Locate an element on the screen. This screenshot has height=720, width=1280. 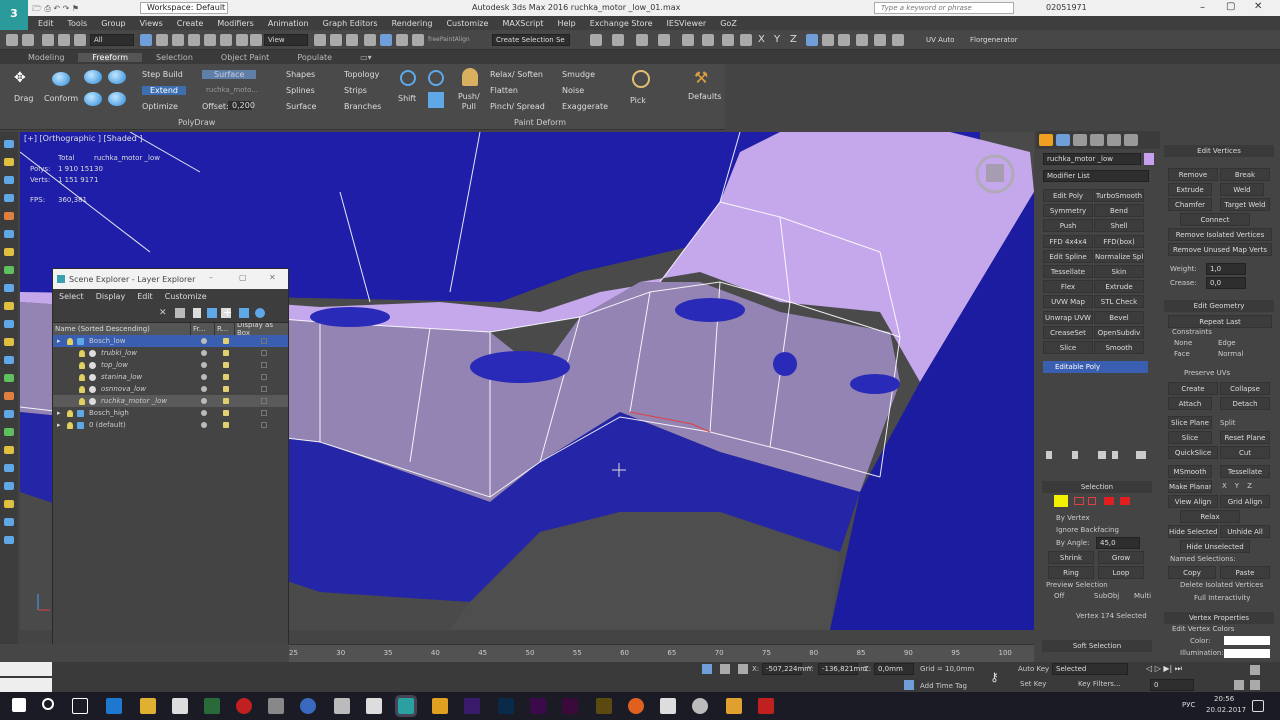
edit-vertices-header: Edit Vertices is located at coordinates (1219, 151).